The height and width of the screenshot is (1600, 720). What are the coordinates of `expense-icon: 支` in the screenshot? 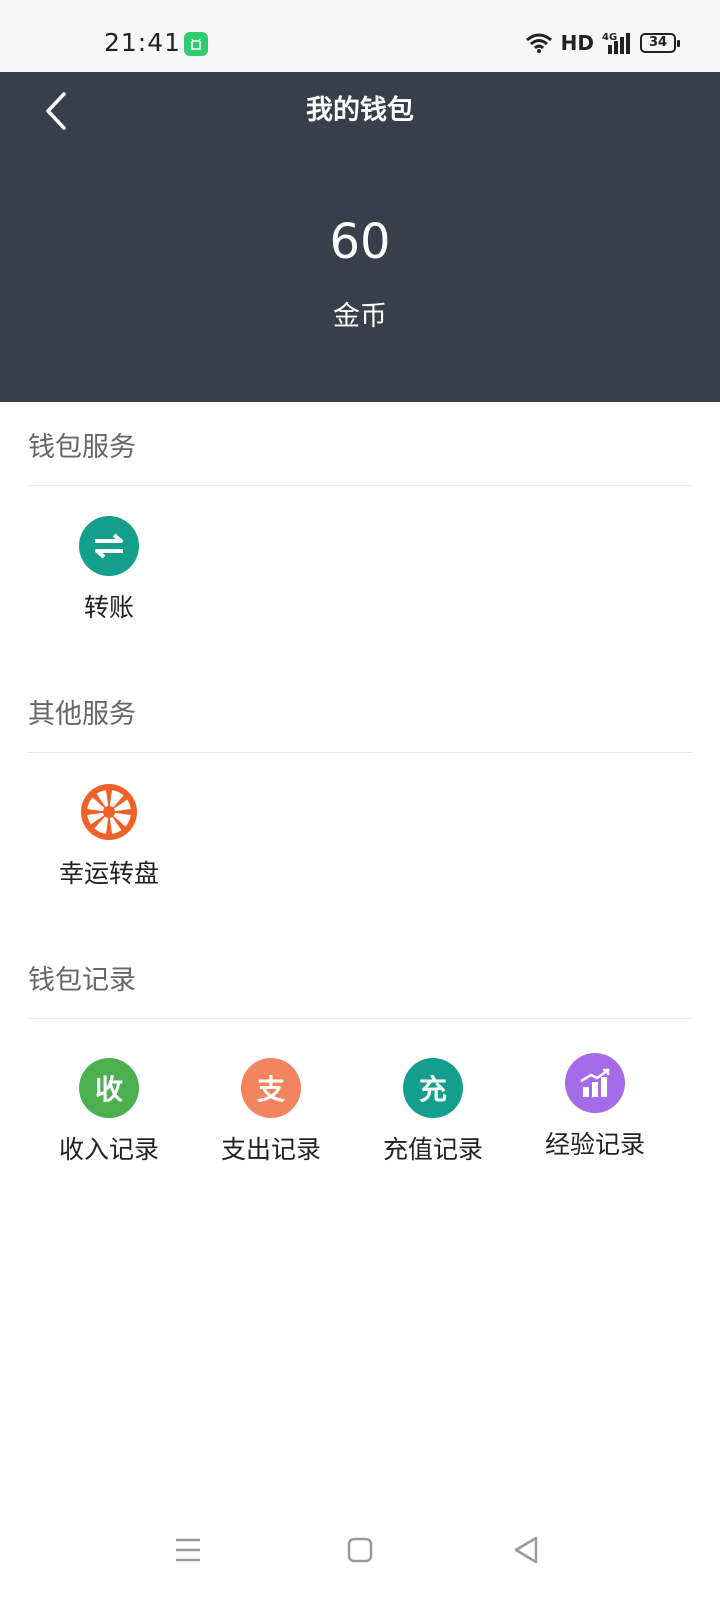 It's located at (271, 1088).